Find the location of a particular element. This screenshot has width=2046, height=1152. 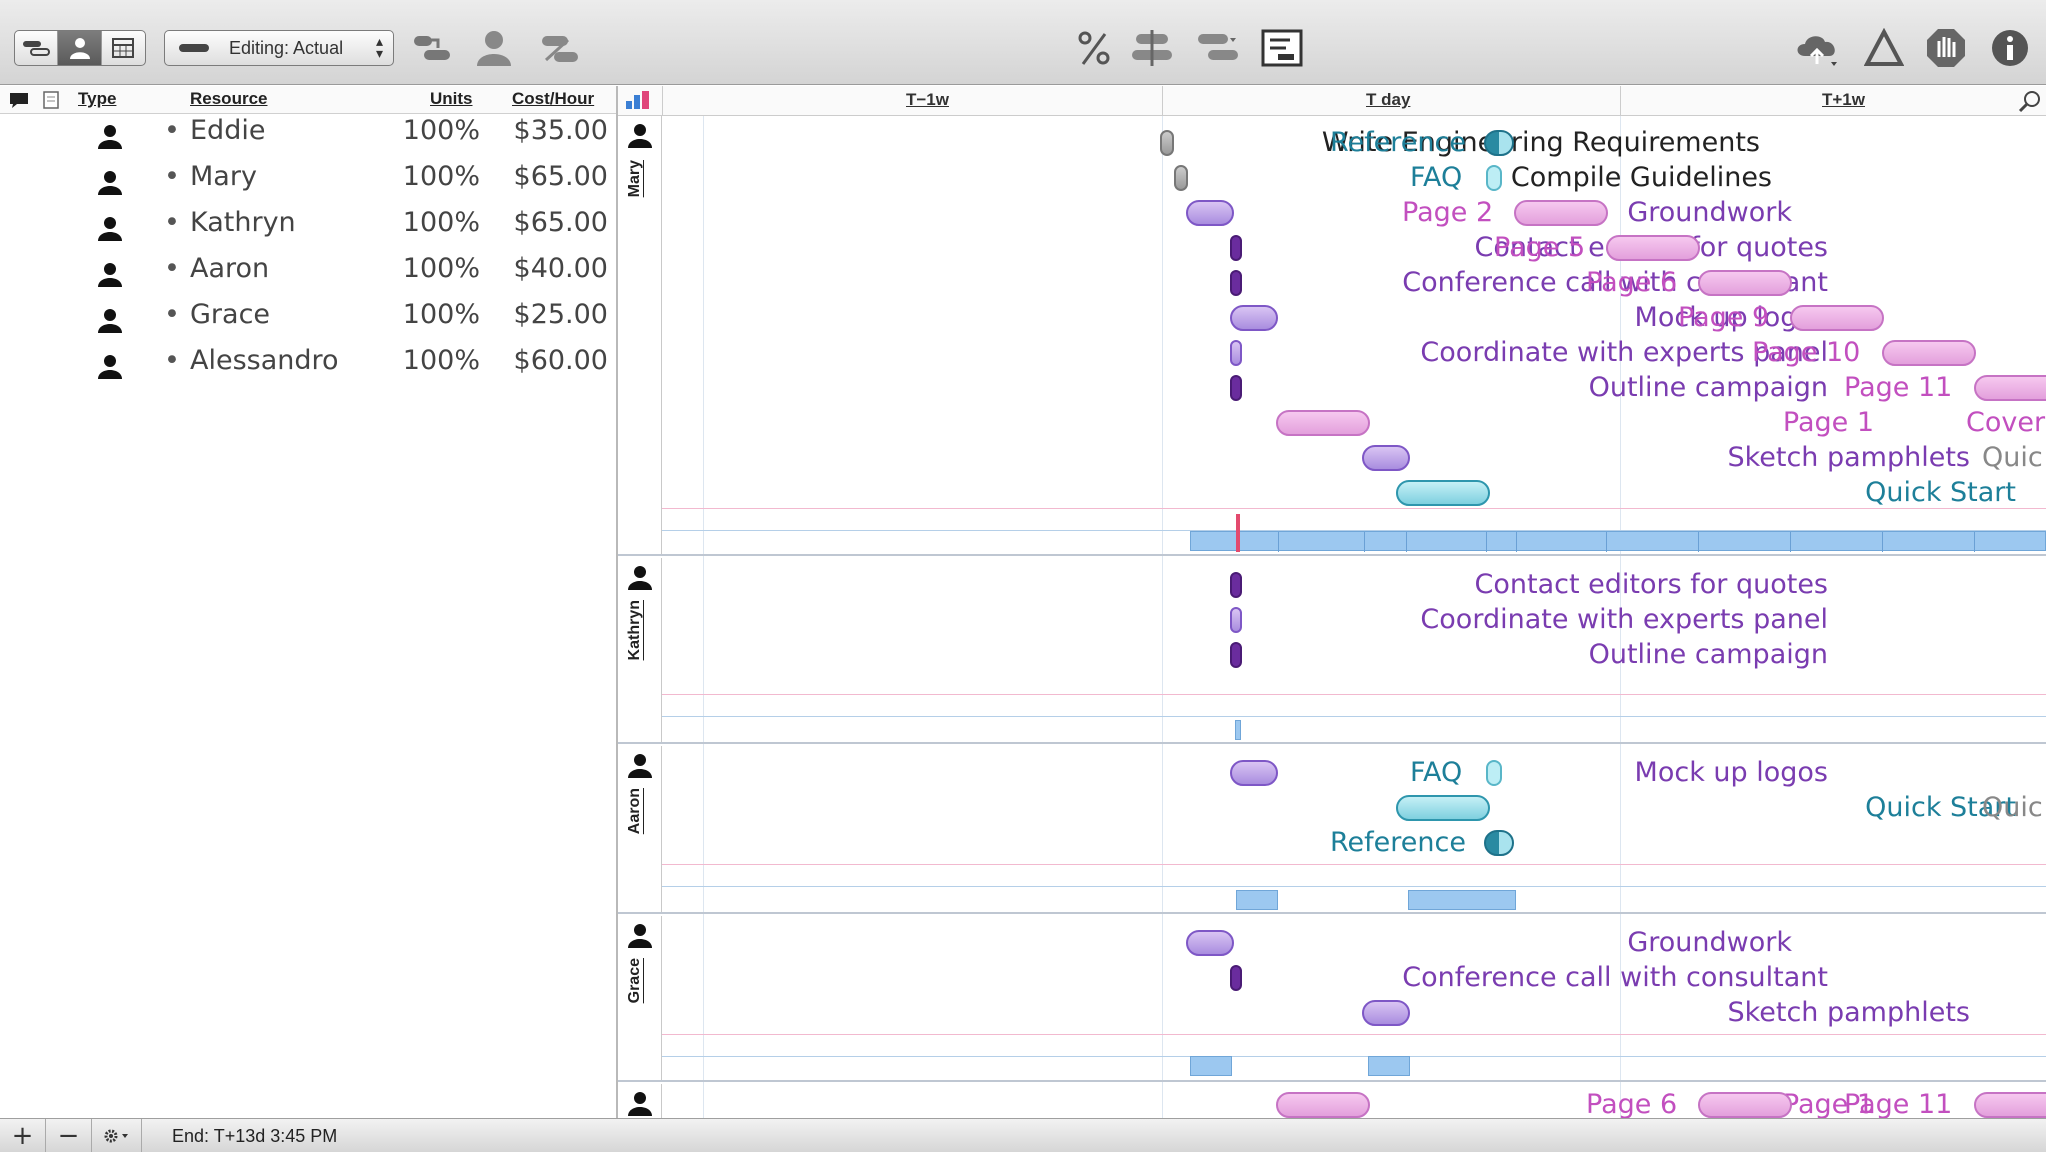

task-label: Page 2 is located at coordinates (1447, 213).